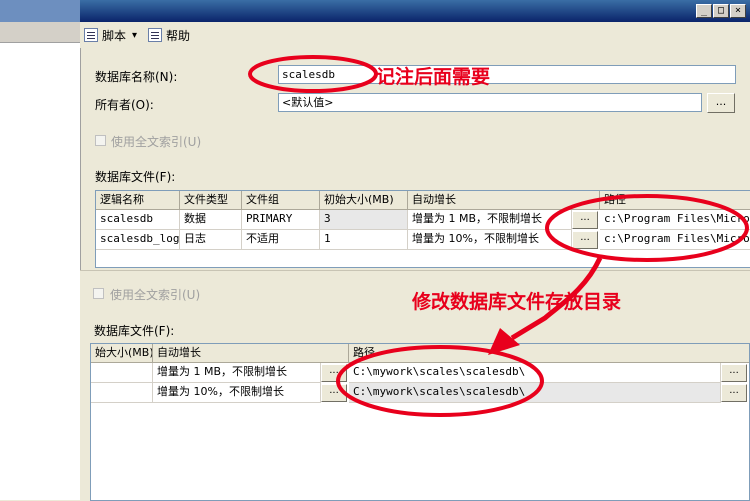 The image size is (750, 501). What do you see at coordinates (375, 11) in the screenshot?
I see `window-titlebar: _ □ ×` at bounding box center [375, 11].